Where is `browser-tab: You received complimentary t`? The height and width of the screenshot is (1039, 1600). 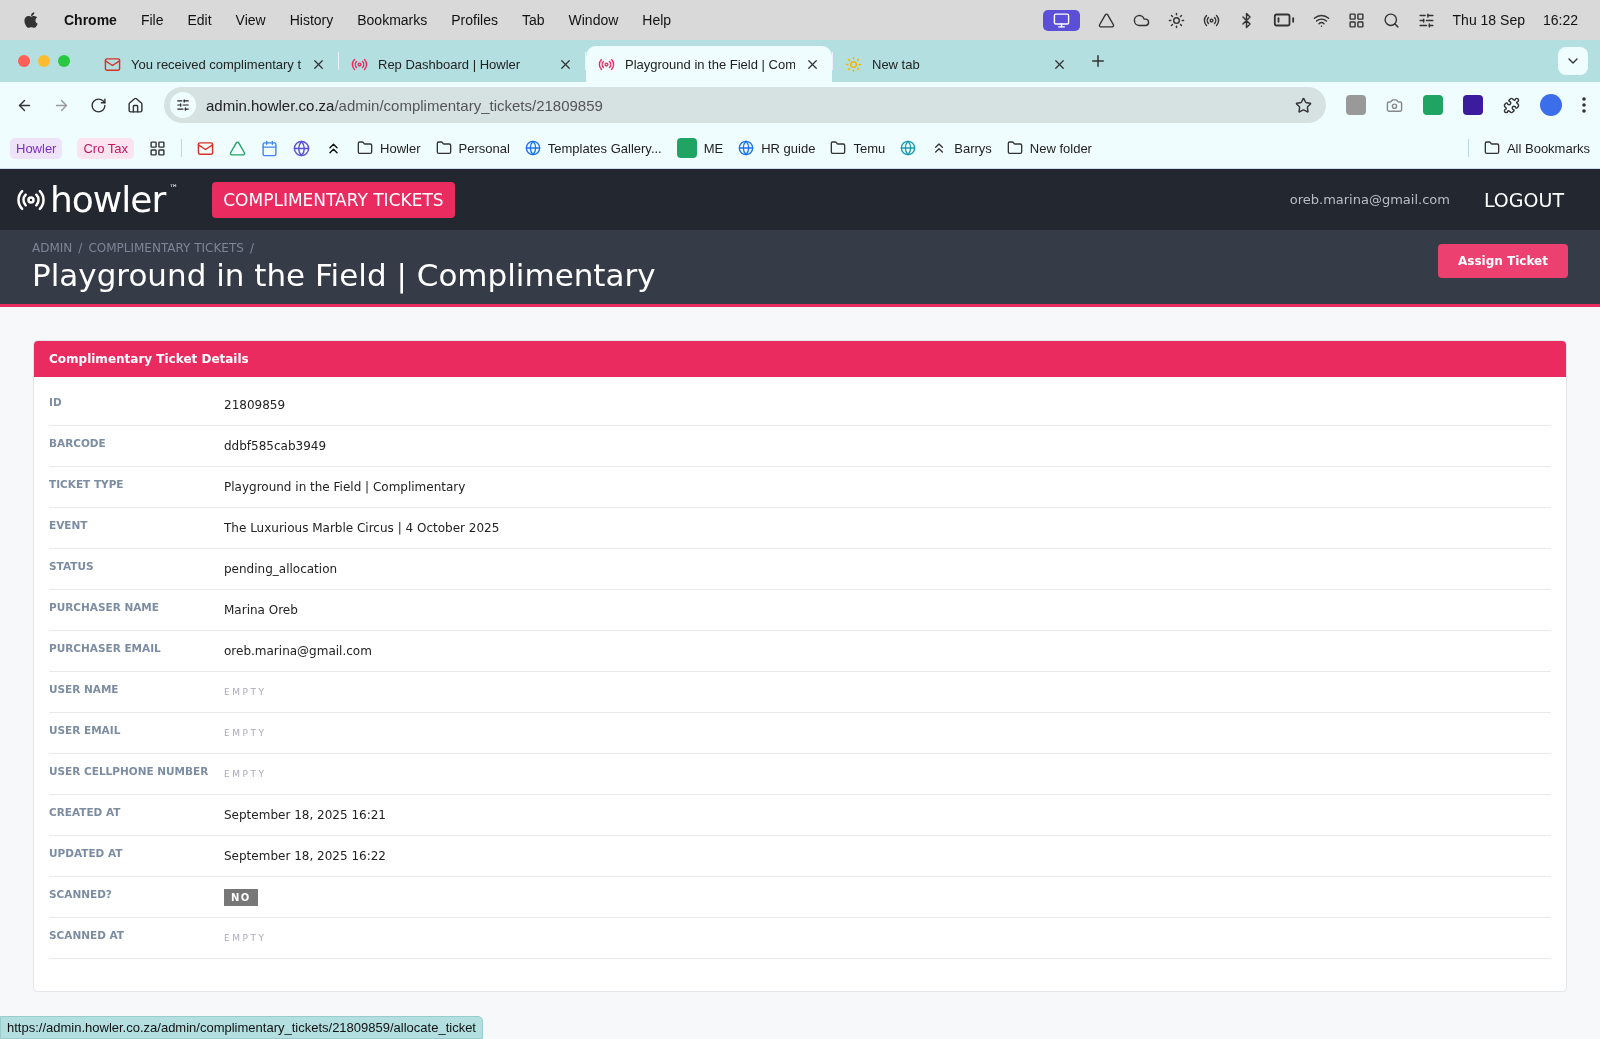 browser-tab: You received complimentary t is located at coordinates (215, 64).